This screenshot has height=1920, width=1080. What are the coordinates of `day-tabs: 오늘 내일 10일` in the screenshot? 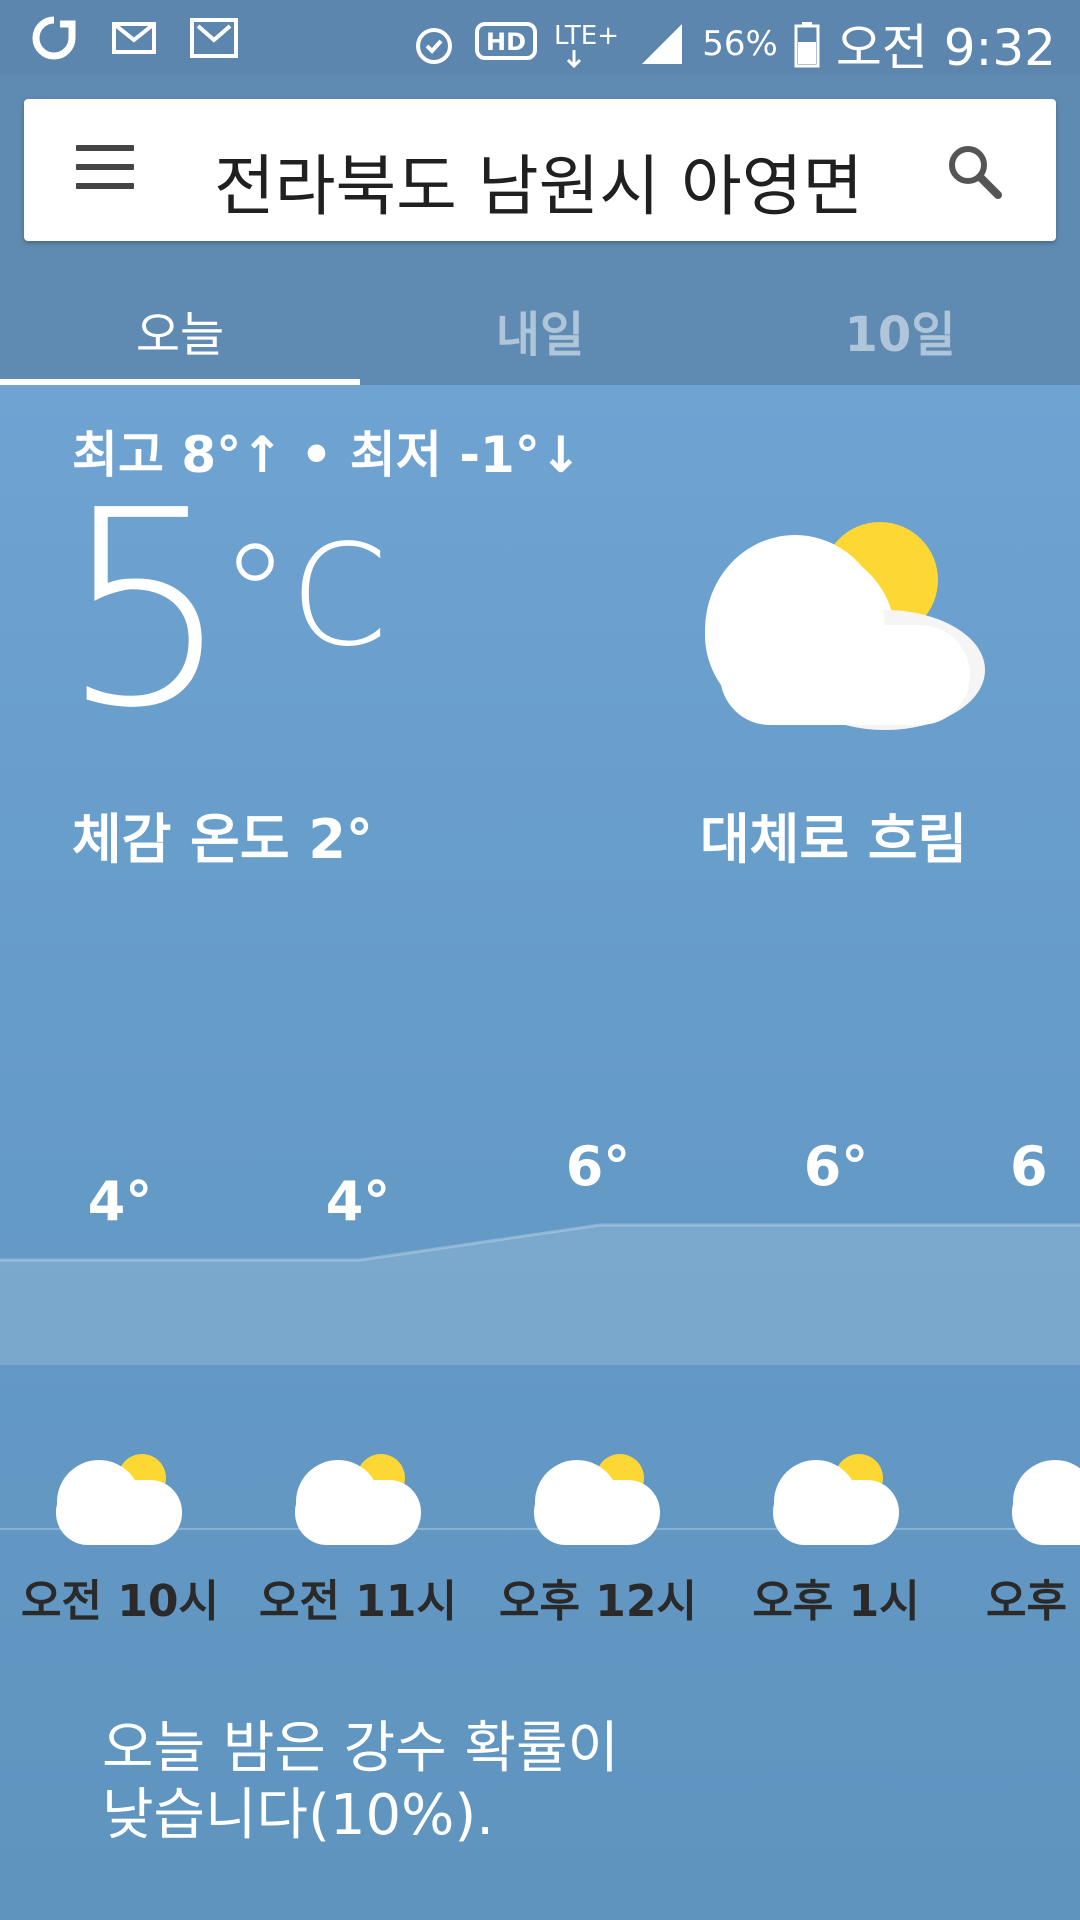 It's located at (540, 335).